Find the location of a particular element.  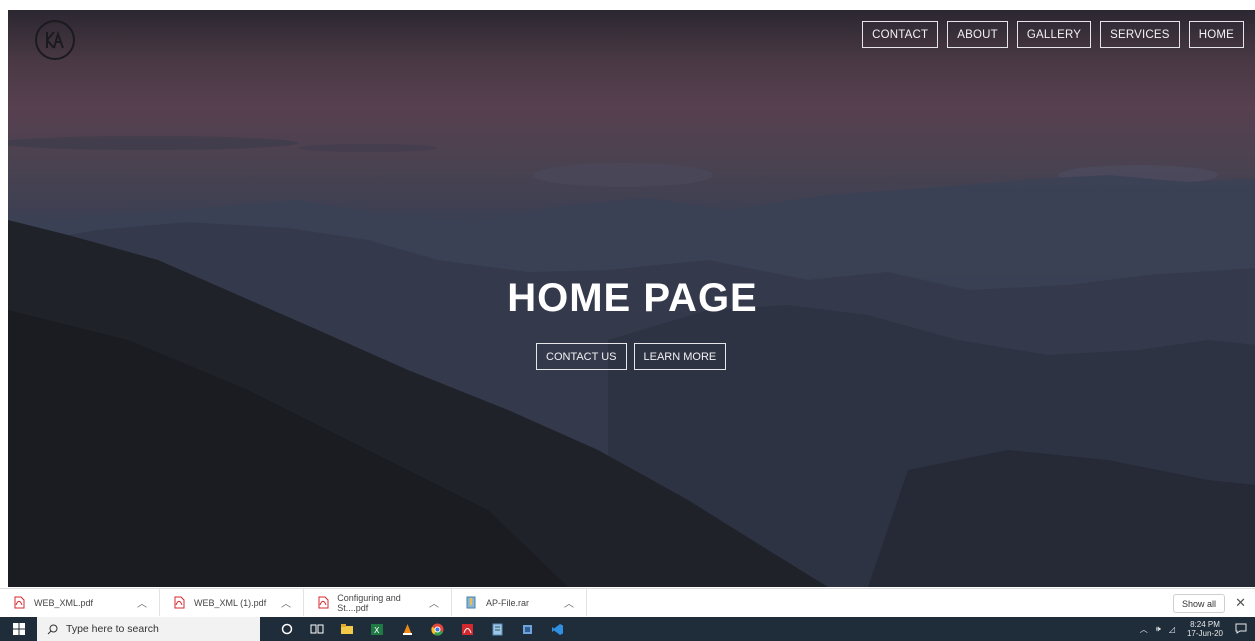

pinned-apps: X is located at coordinates (422, 629).